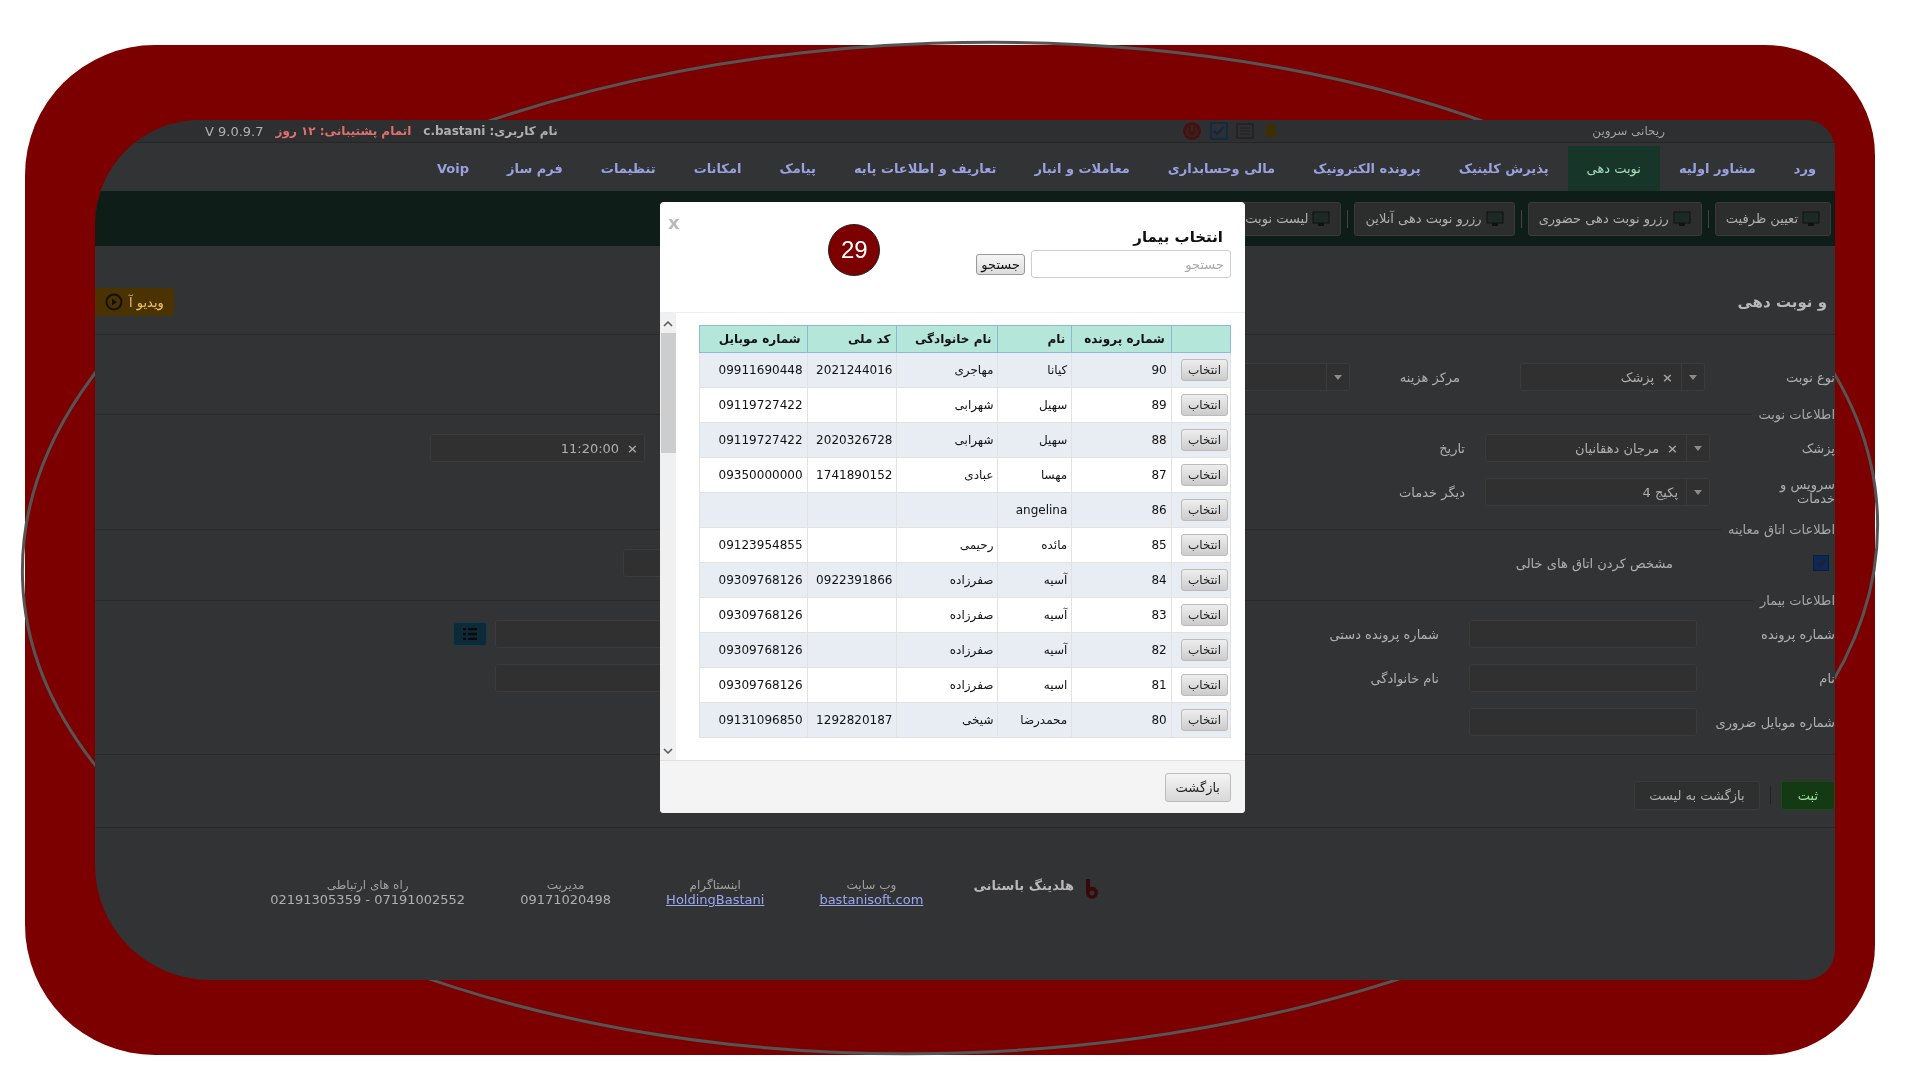  What do you see at coordinates (753, 440) in the screenshot?
I see `table-cell: 09119727422` at bounding box center [753, 440].